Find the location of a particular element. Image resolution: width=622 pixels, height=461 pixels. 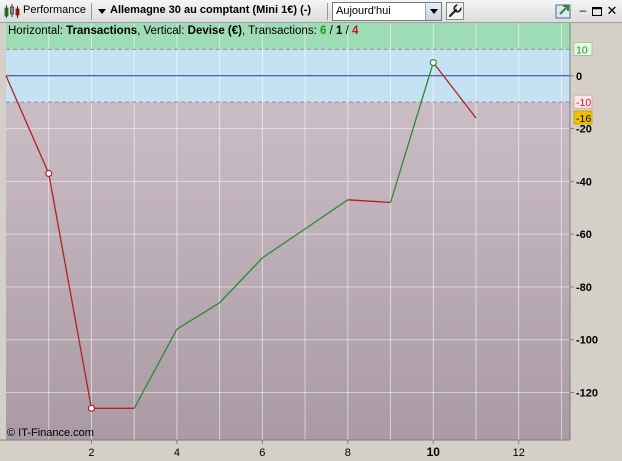

y-tick-label: -80 is located at coordinates (584, 288).